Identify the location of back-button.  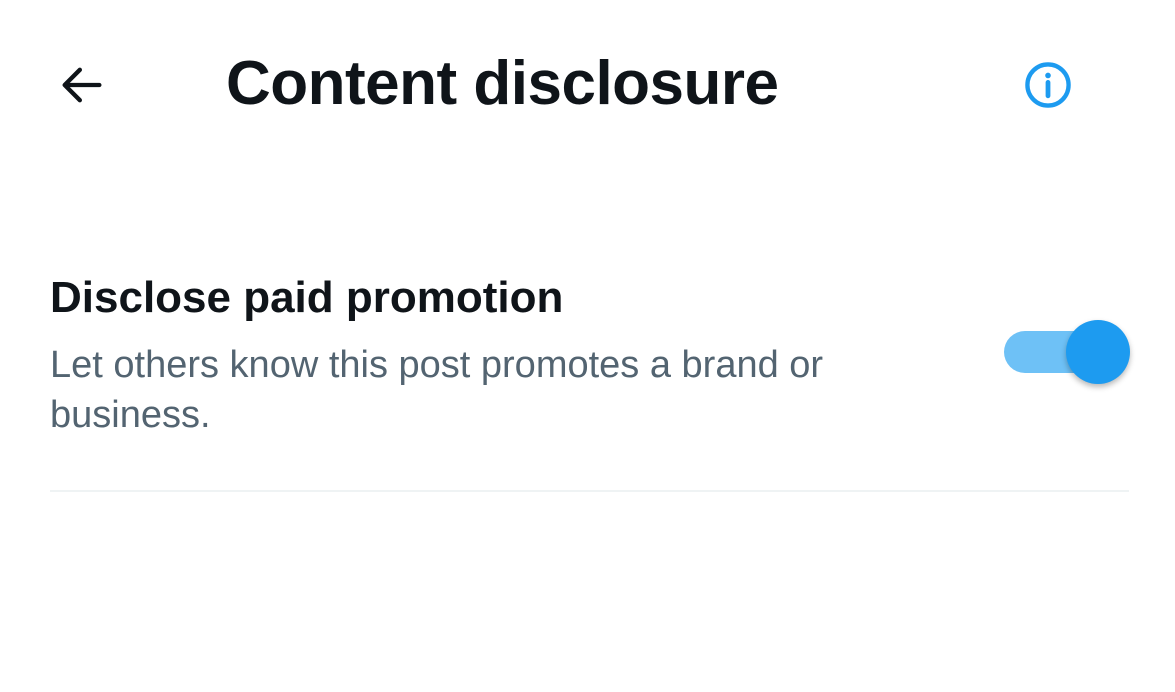
(82, 85).